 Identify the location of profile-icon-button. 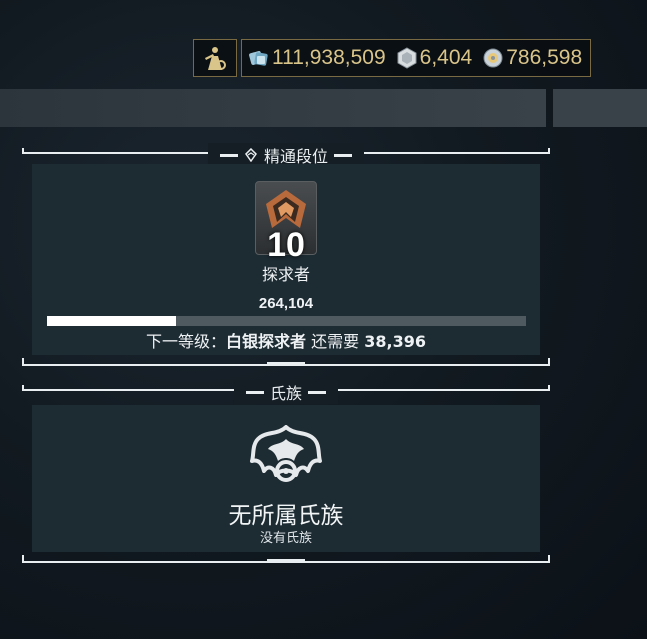
(215, 58).